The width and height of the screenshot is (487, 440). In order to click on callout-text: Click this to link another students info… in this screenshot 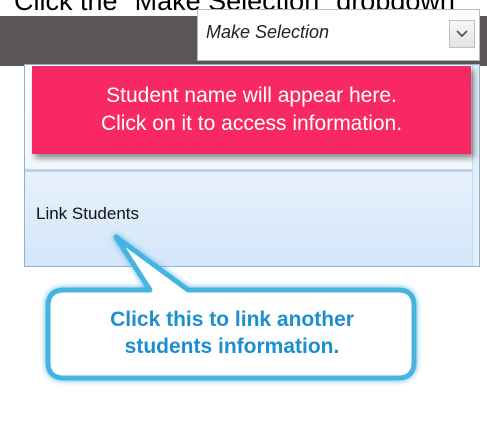, I will do `click(232, 333)`.